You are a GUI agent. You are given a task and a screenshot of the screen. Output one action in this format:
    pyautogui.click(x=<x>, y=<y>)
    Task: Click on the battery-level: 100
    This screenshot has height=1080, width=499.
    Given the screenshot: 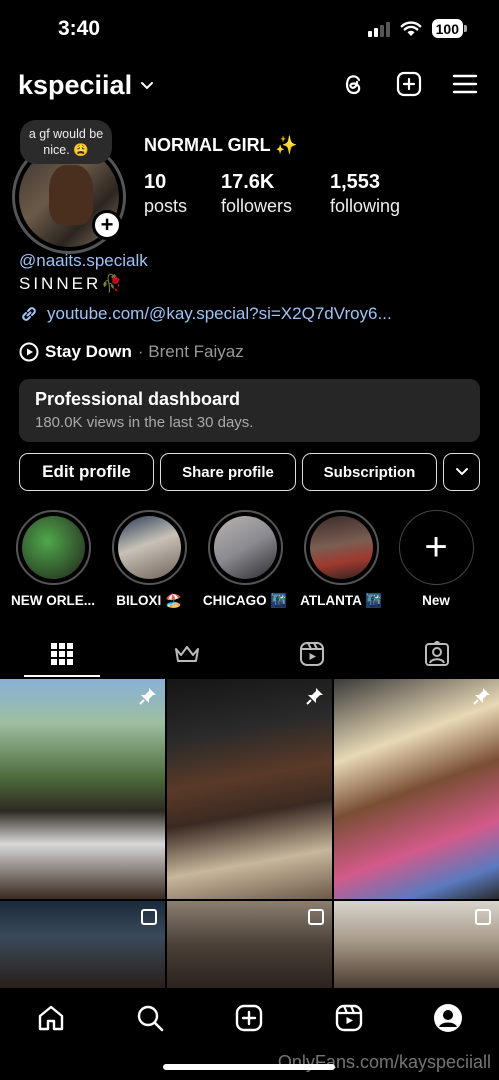 What is the action you would take?
    pyautogui.click(x=447, y=28)
    